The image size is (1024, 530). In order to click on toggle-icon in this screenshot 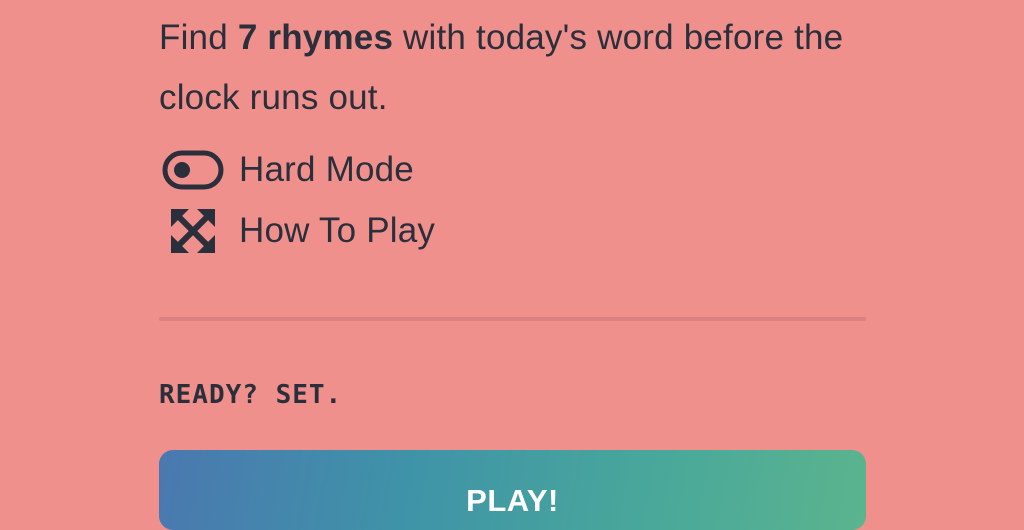, I will do `click(195, 170)`.